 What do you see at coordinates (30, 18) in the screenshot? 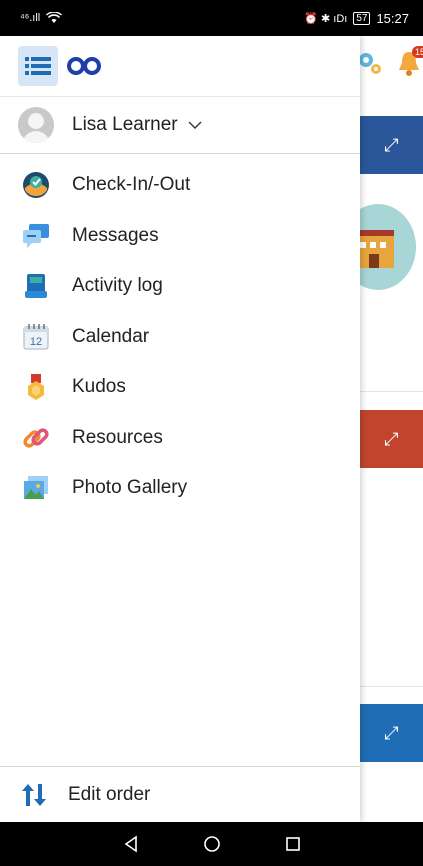
I see `signal-icon: ⁴⁶.ıll` at bounding box center [30, 18].